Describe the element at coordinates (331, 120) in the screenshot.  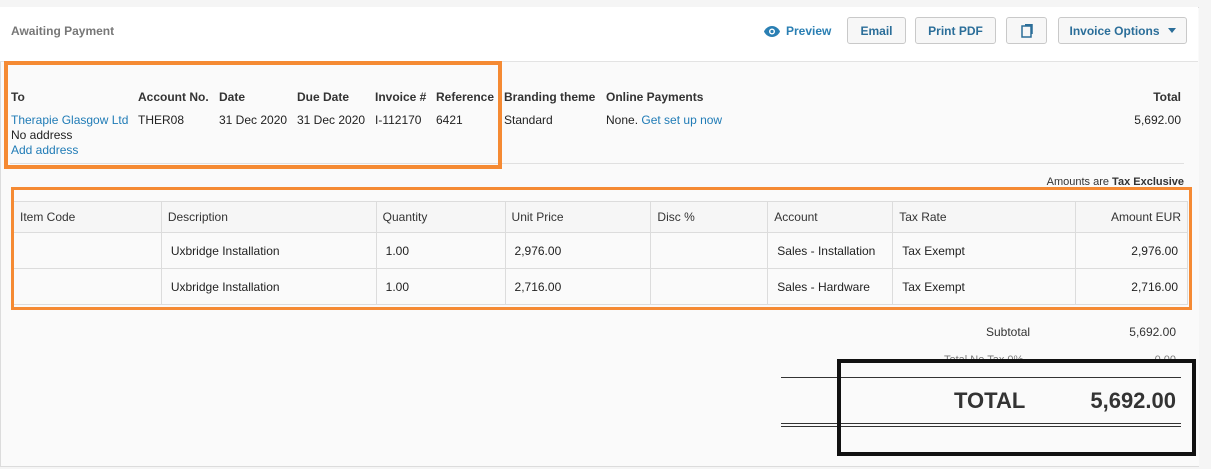
I see `due-date-value: 31 Dec 2020` at that location.